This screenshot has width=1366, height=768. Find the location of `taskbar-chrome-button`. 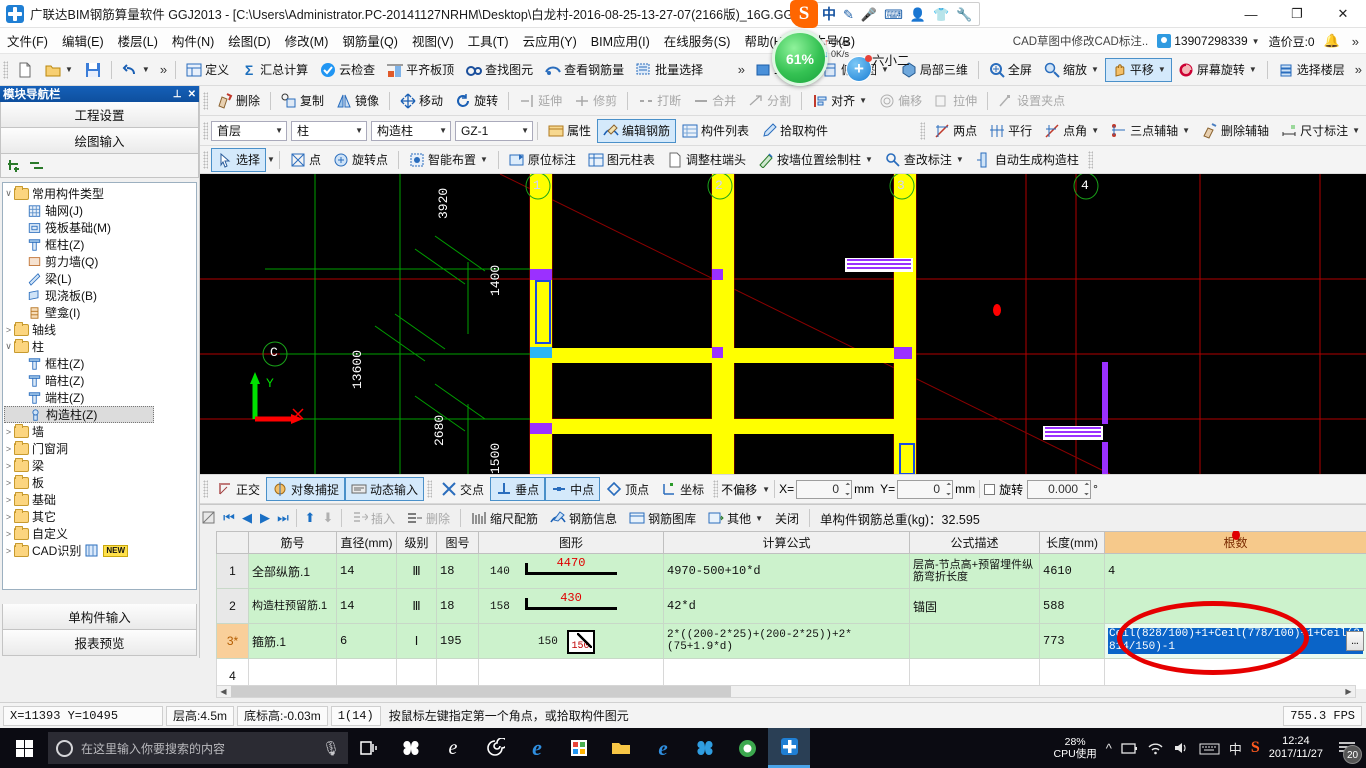

taskbar-chrome-button is located at coordinates (747, 748).